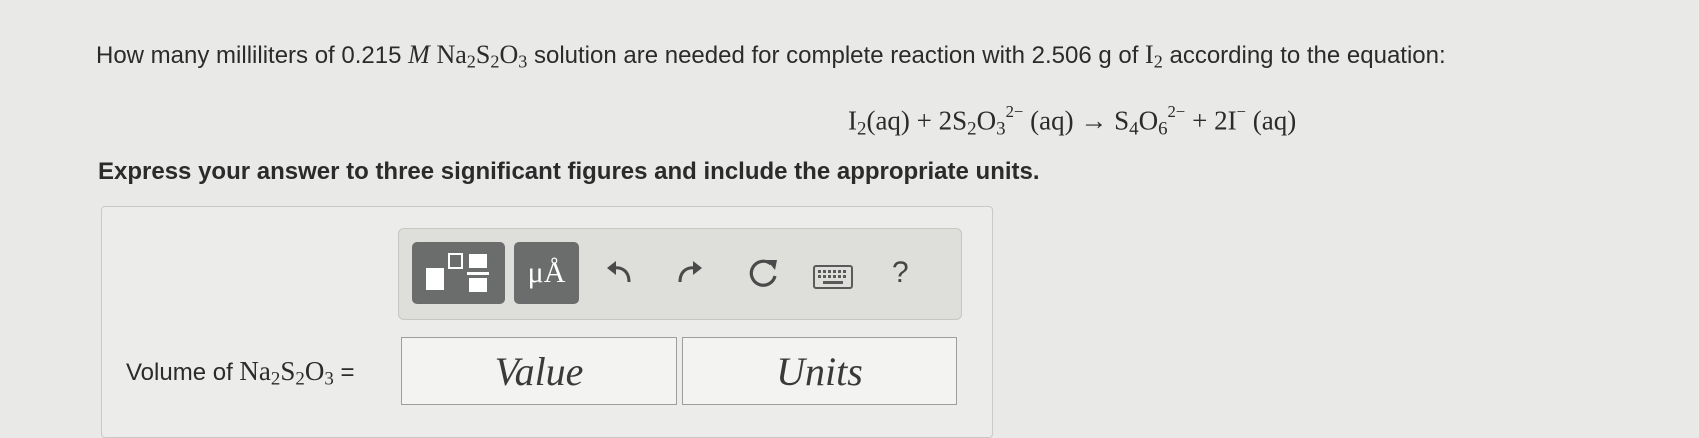 Image resolution: width=1699 pixels, height=438 pixels. What do you see at coordinates (819, 371) in the screenshot?
I see `units-input: Units` at bounding box center [819, 371].